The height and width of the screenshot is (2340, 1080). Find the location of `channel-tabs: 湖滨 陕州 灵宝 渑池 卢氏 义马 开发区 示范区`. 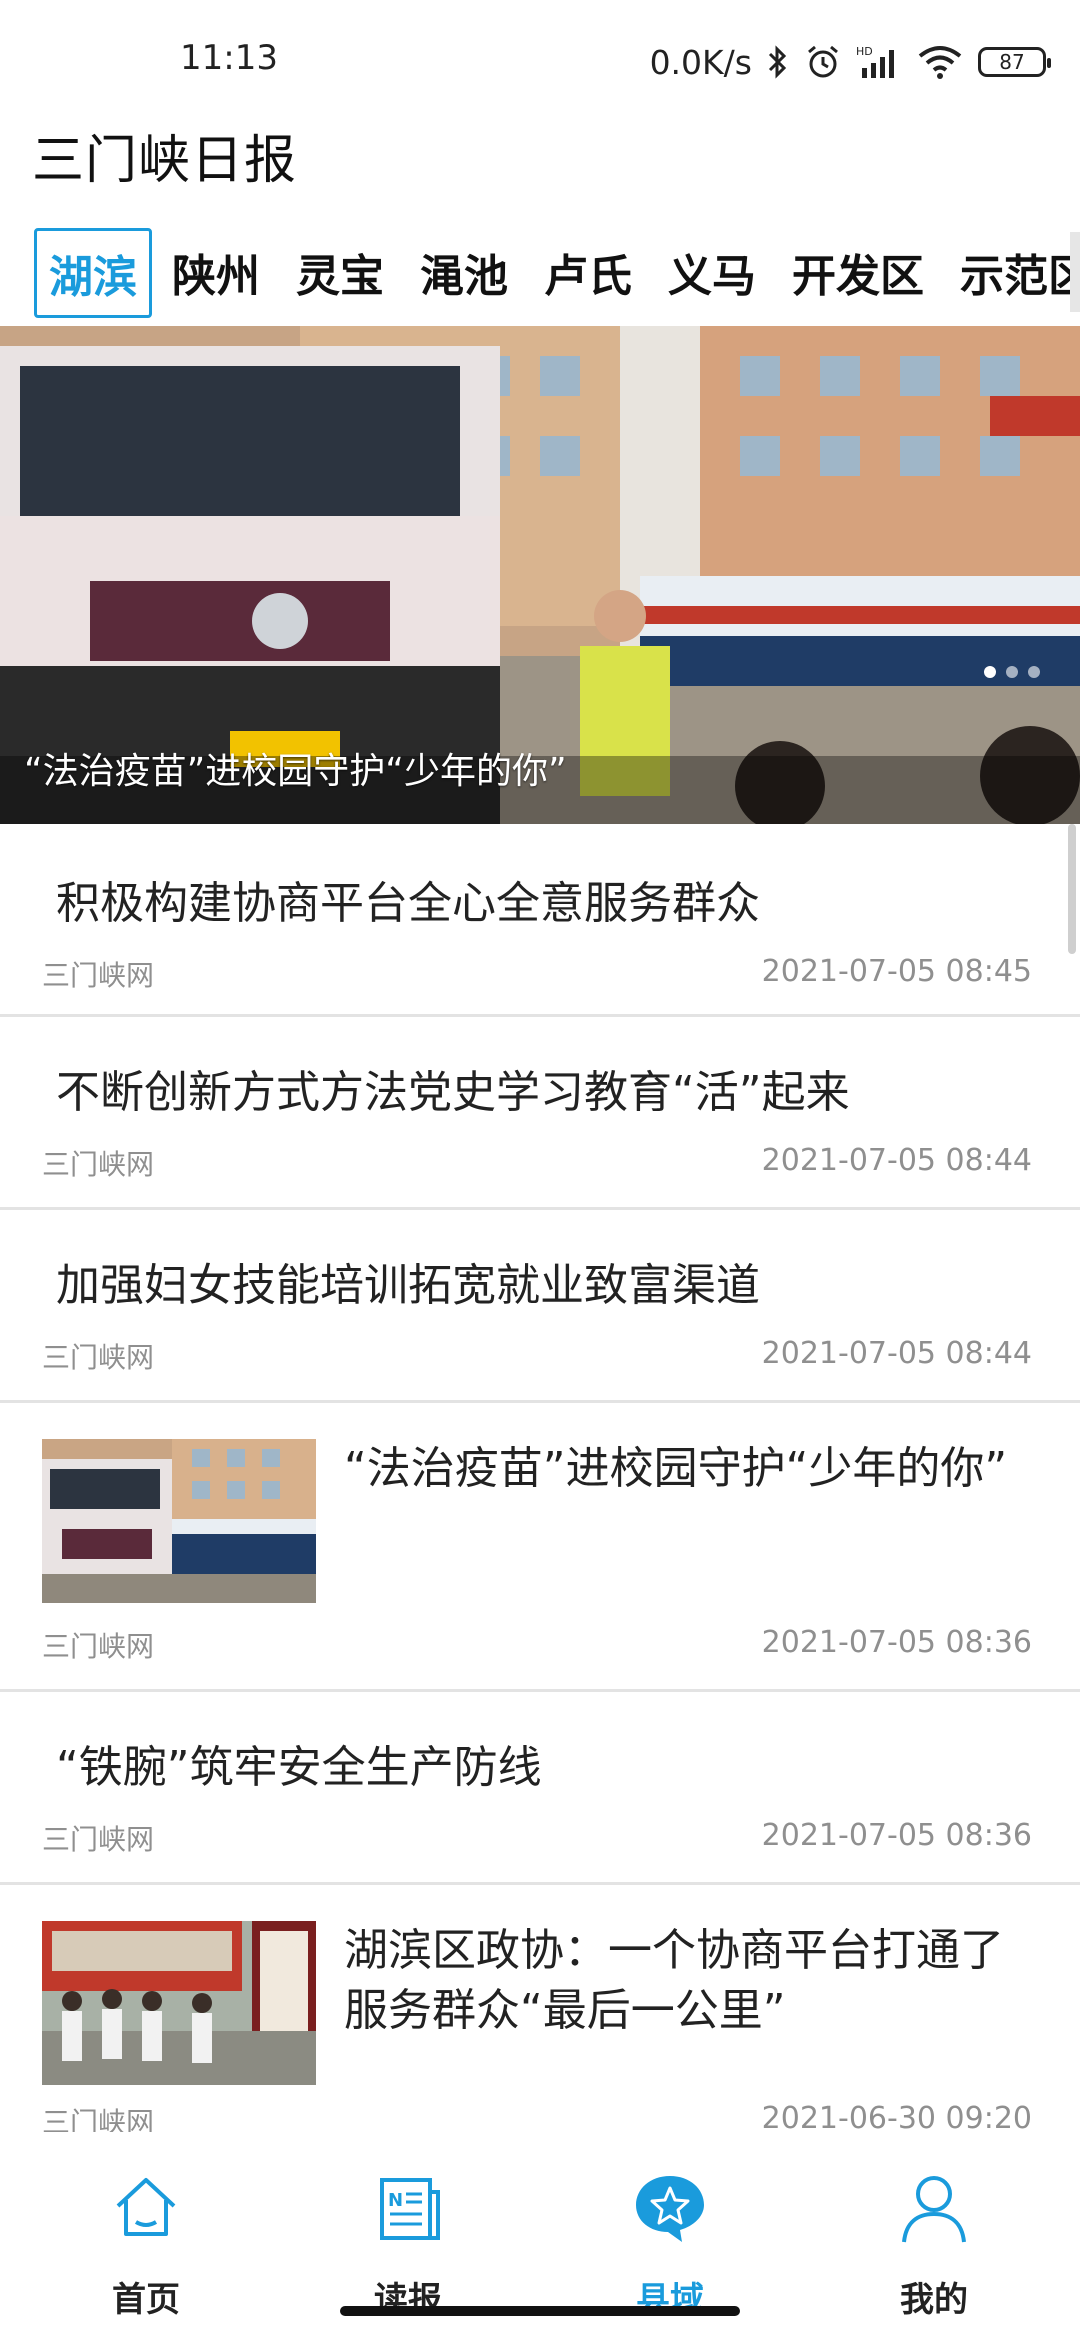

channel-tabs: 湖滨 陕州 灵宝 渑池 卢氏 义马 开发区 示范区 is located at coordinates (540, 268).